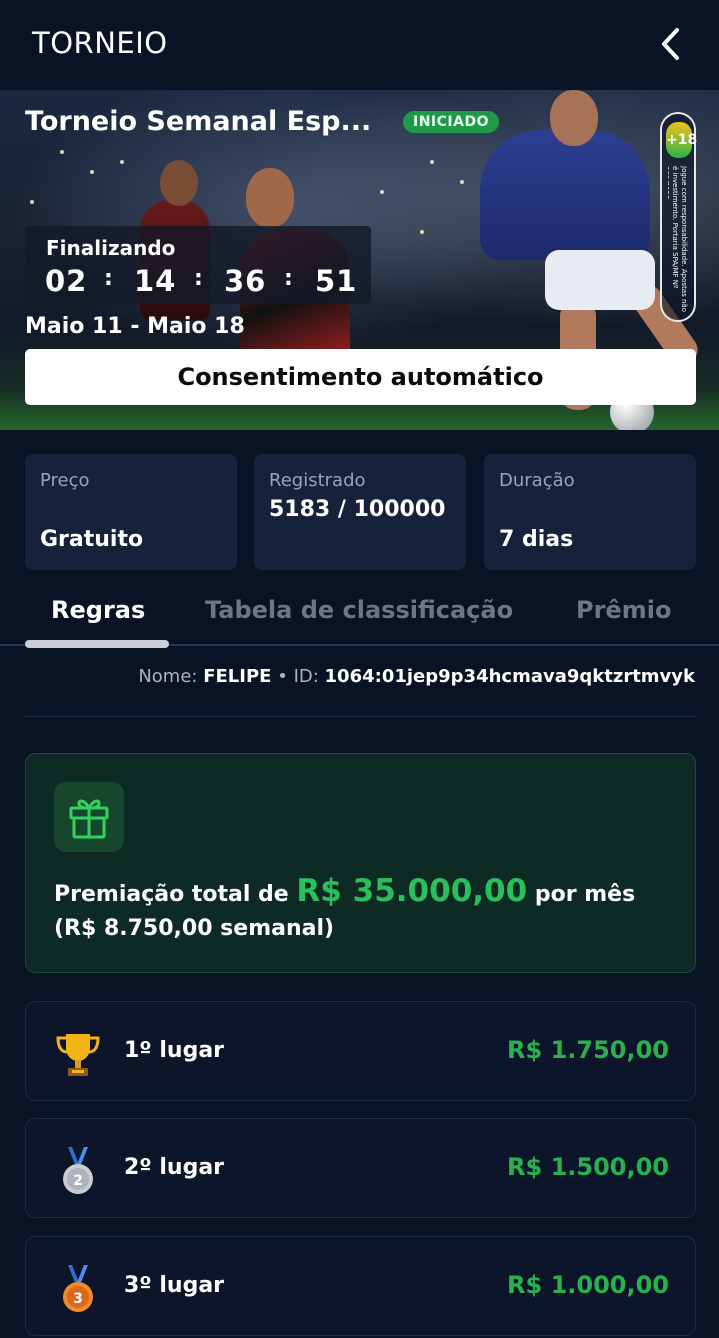 The width and height of the screenshot is (719, 1338). I want to click on countdown-timer: Finalizando 02 : 14 : 36 : 51, so click(198, 265).